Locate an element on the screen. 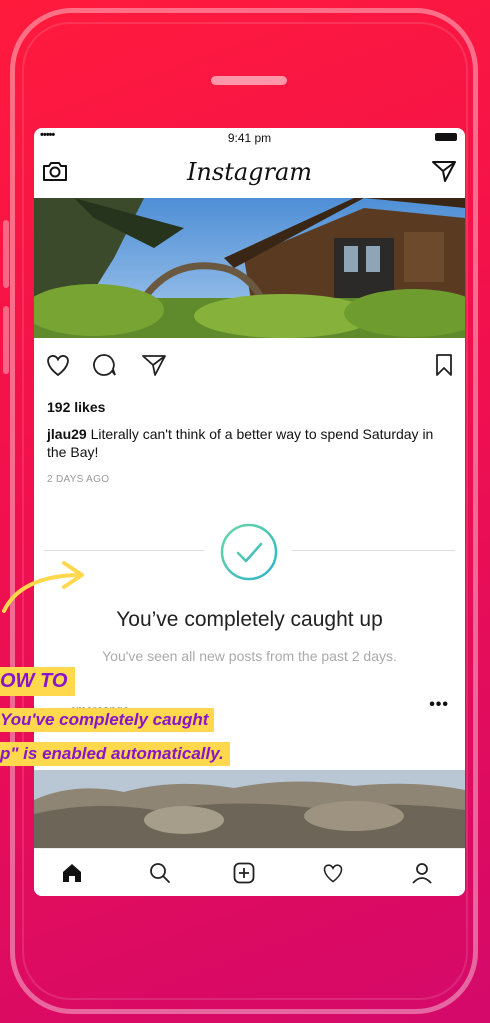 This screenshot has width=490, height=1023. divider-right is located at coordinates (373, 550).